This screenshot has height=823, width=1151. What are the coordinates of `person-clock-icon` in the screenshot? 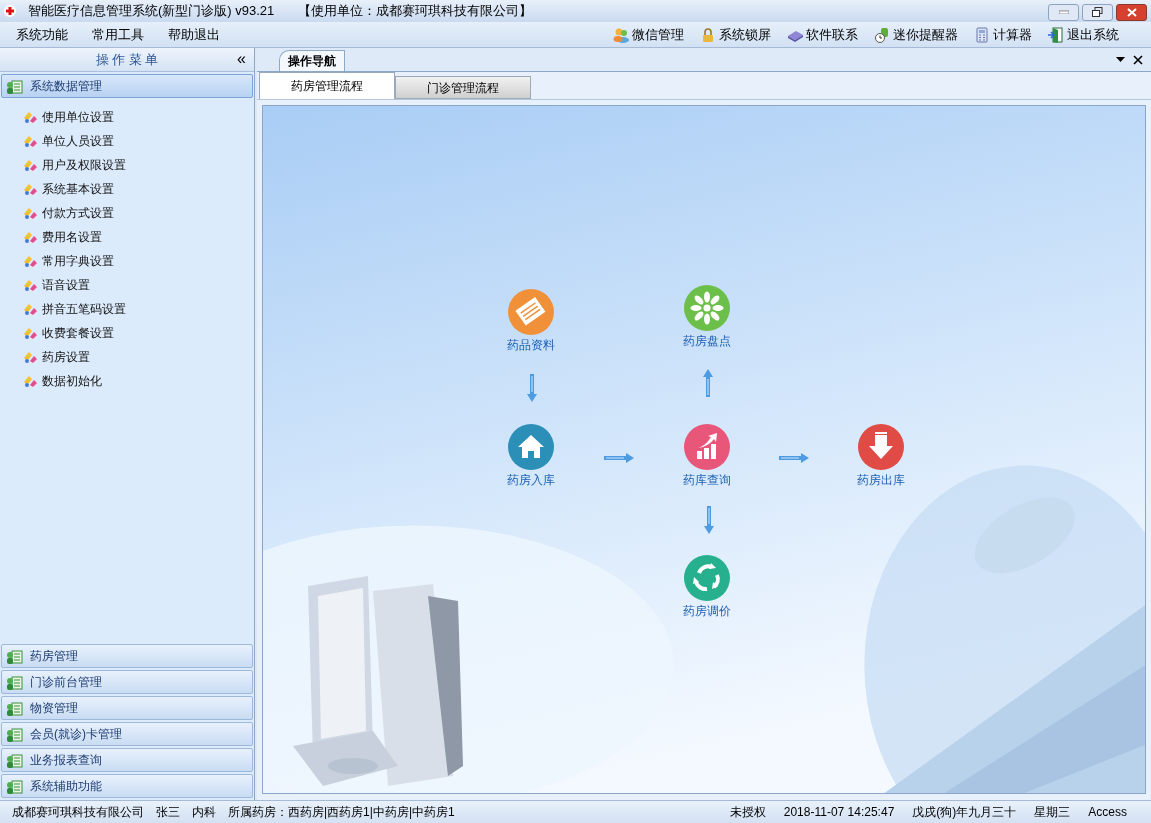 It's located at (882, 34).